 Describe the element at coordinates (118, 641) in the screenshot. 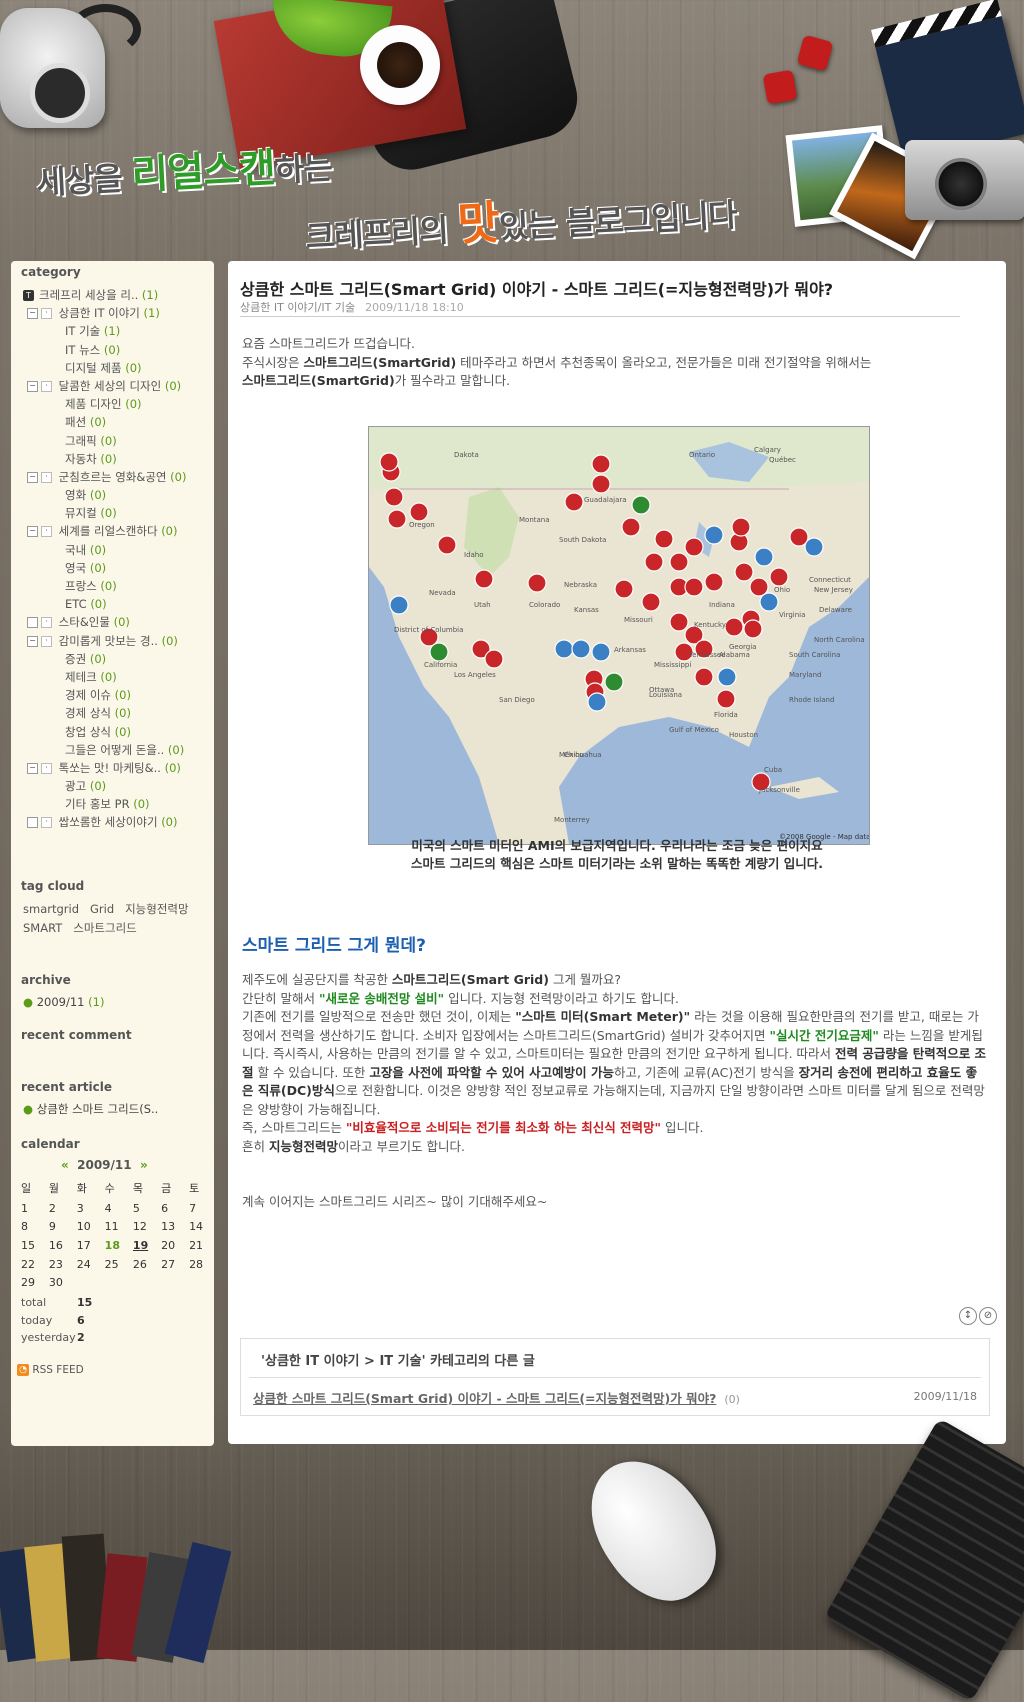

I see `category-item: − · 감미롭게 맛보는 경.. (0)` at that location.